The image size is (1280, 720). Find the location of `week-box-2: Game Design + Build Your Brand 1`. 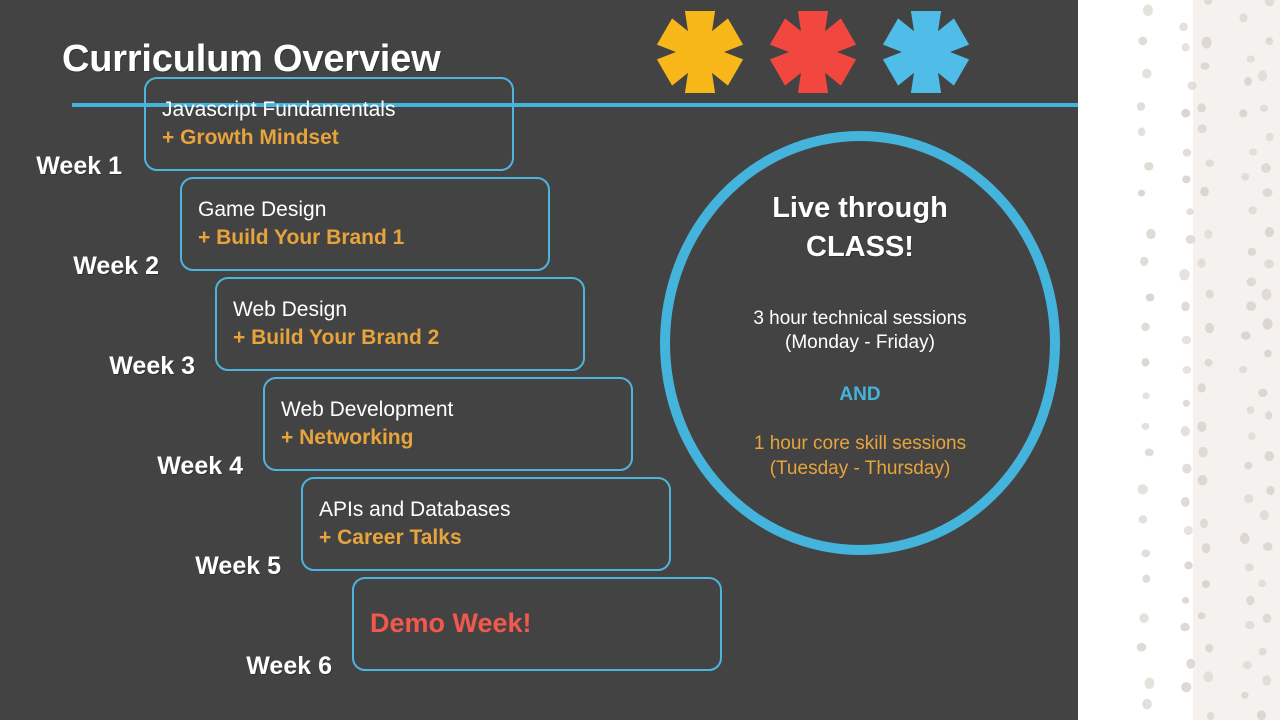

week-box-2: Game Design + Build Your Brand 1 is located at coordinates (365, 224).